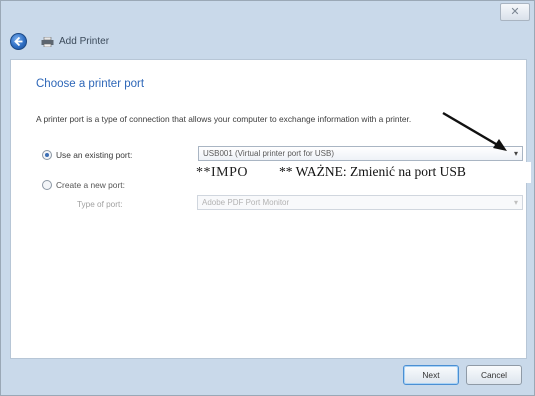 The height and width of the screenshot is (396, 535). I want to click on existing-port-value: USB001 (Virtual printer port for USB), so click(269, 153).